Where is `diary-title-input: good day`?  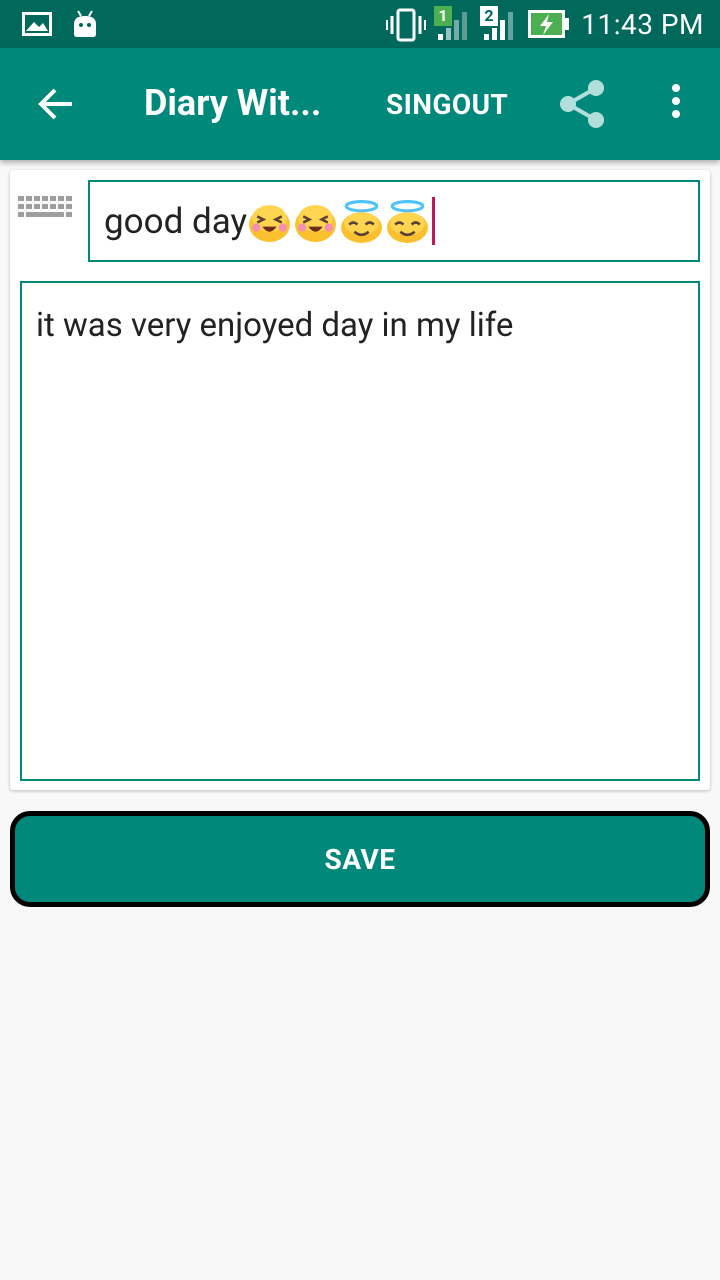 diary-title-input: good day is located at coordinates (394, 221).